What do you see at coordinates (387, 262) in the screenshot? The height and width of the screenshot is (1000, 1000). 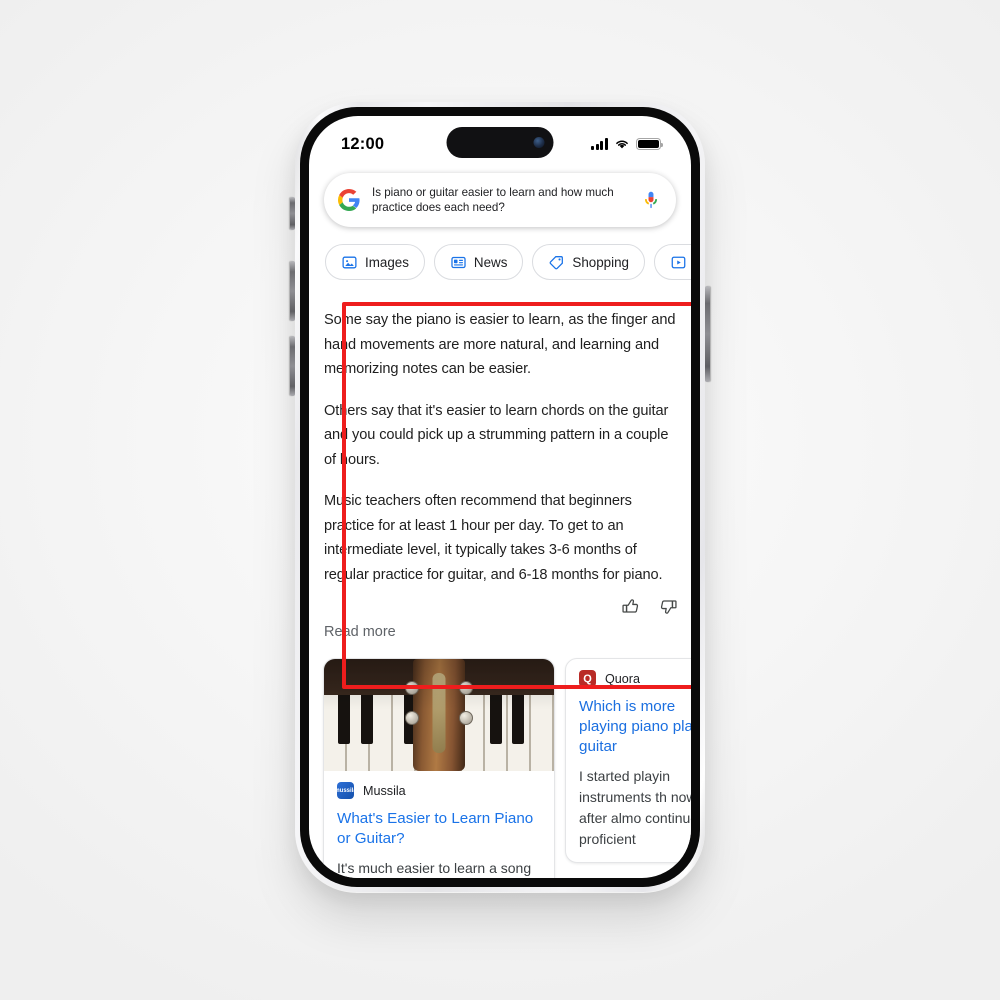 I see `chip-images-label: Images` at bounding box center [387, 262].